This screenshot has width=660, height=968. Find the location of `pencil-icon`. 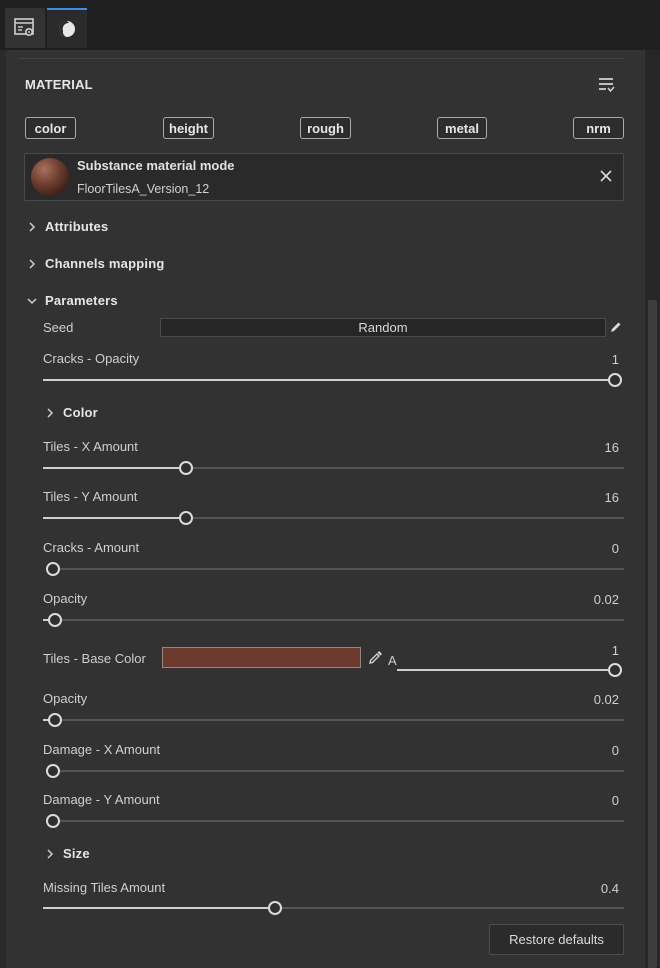

pencil-icon is located at coordinates (616, 327).